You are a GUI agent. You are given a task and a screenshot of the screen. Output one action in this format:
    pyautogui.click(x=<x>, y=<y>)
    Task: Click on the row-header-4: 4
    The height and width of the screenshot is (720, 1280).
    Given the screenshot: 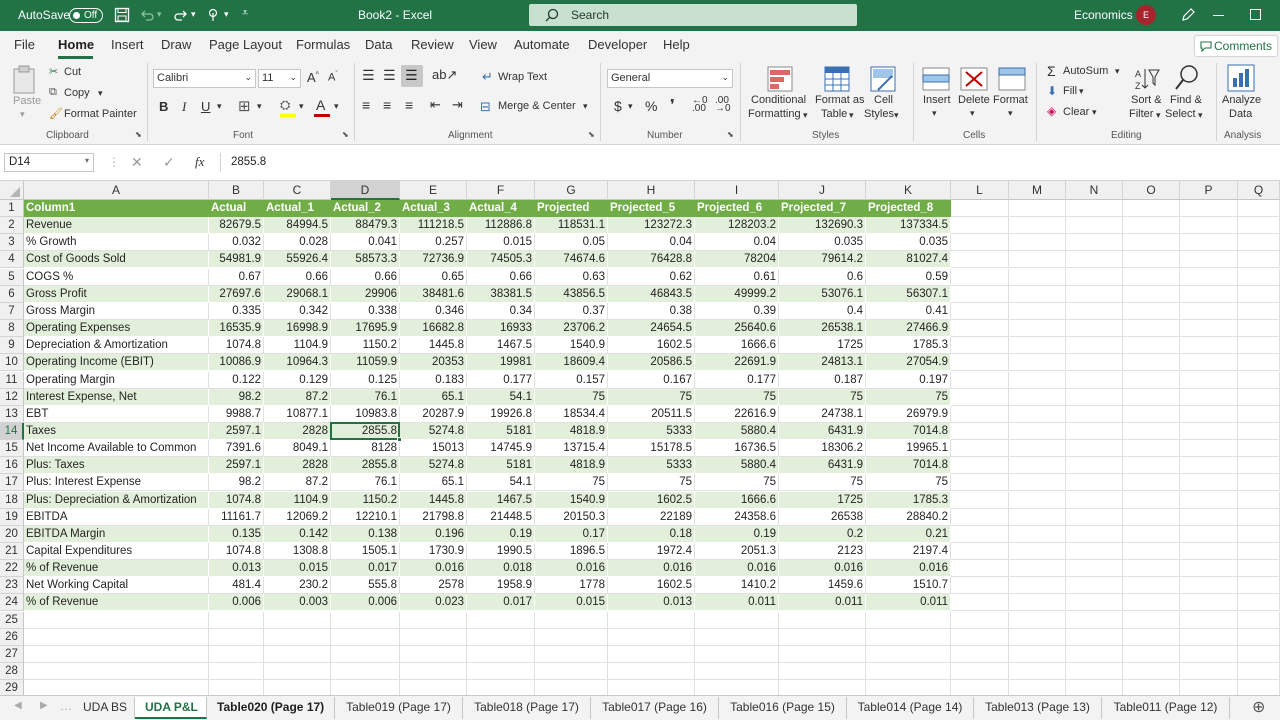 What is the action you would take?
    pyautogui.click(x=12, y=260)
    